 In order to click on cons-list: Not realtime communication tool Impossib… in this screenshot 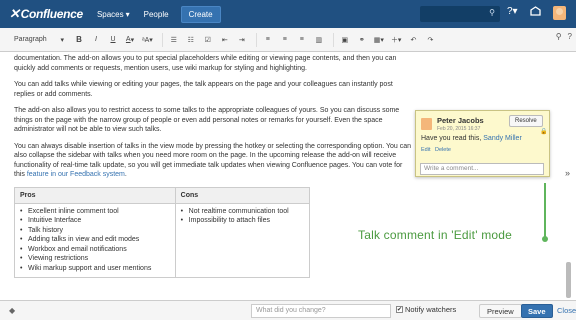, I will do `click(242, 216)`.